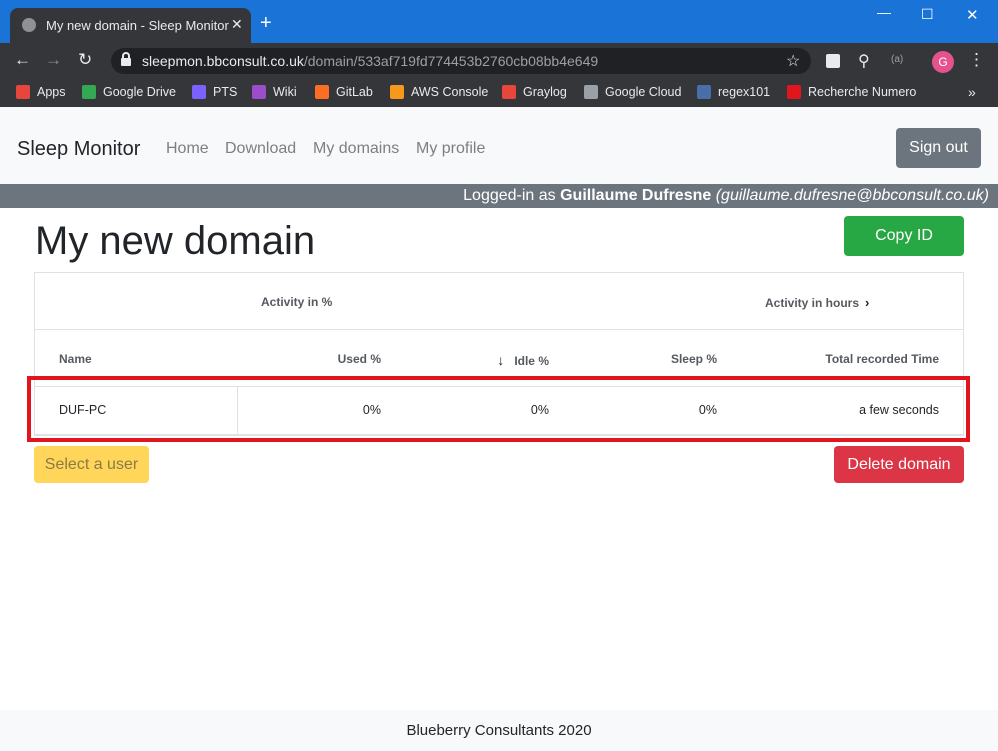 The width and height of the screenshot is (998, 751). Describe the element at coordinates (359, 359) in the screenshot. I see `column-header-used: Used %` at that location.